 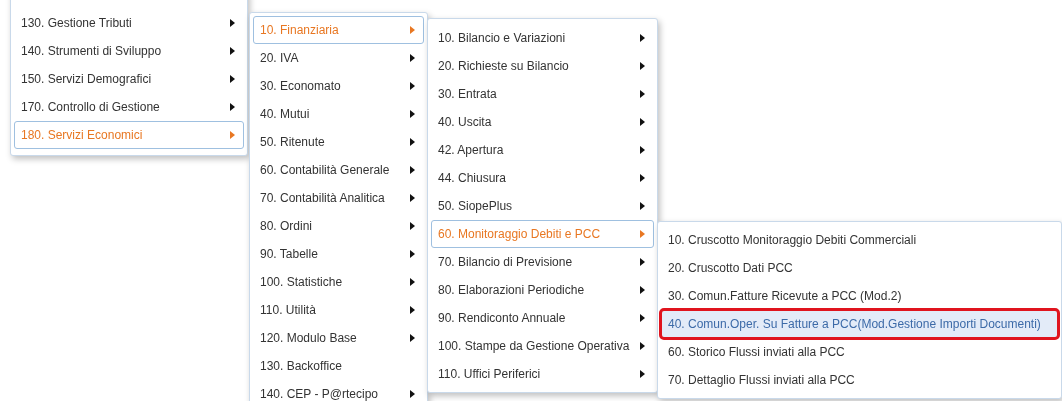 I want to click on menu-item: 40. Mutui, so click(x=338, y=114).